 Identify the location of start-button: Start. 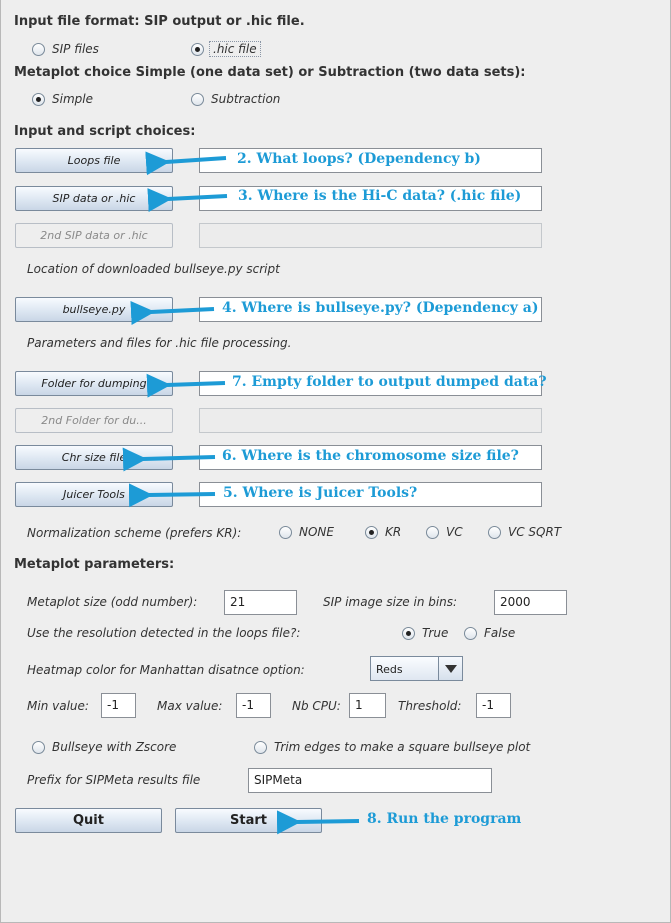
(248, 820).